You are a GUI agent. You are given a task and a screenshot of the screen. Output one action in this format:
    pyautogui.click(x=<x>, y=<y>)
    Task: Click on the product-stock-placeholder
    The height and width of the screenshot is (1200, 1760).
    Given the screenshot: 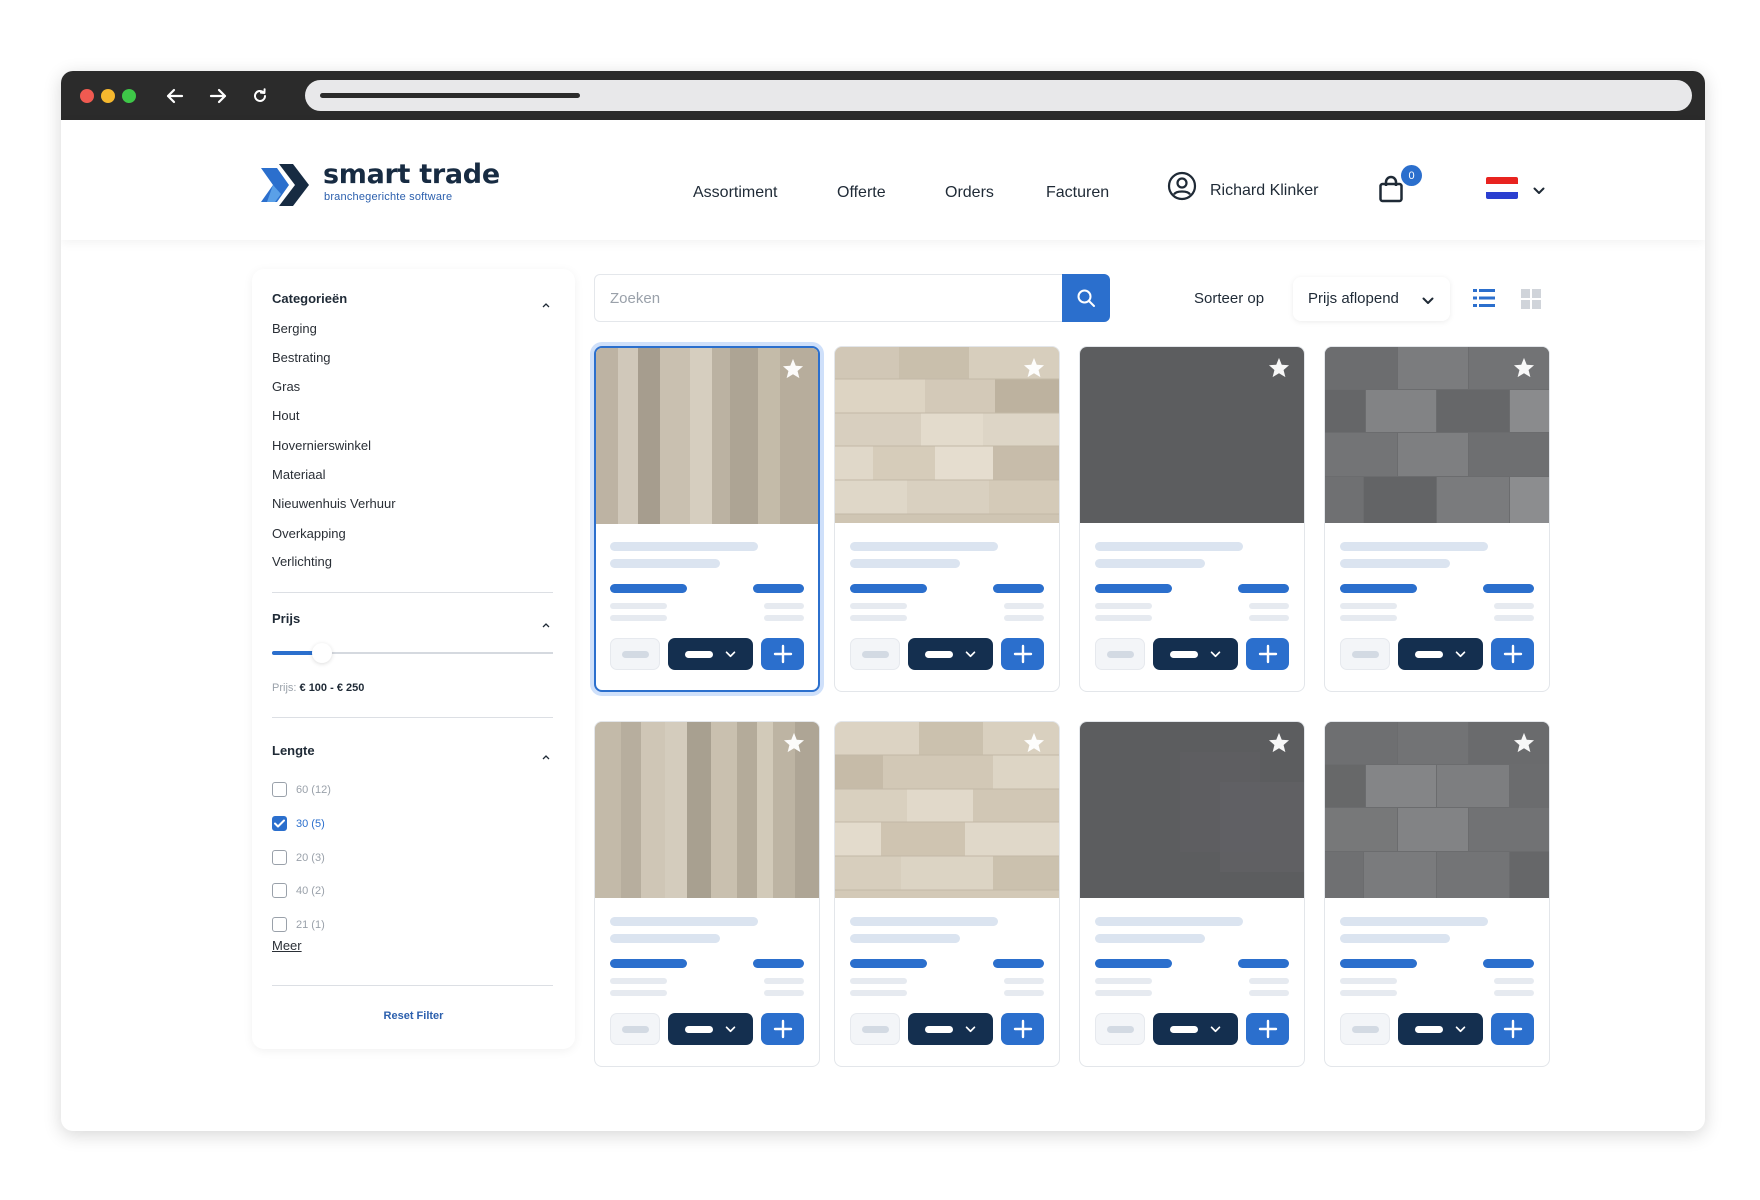 What is the action you would take?
    pyautogui.click(x=1263, y=963)
    